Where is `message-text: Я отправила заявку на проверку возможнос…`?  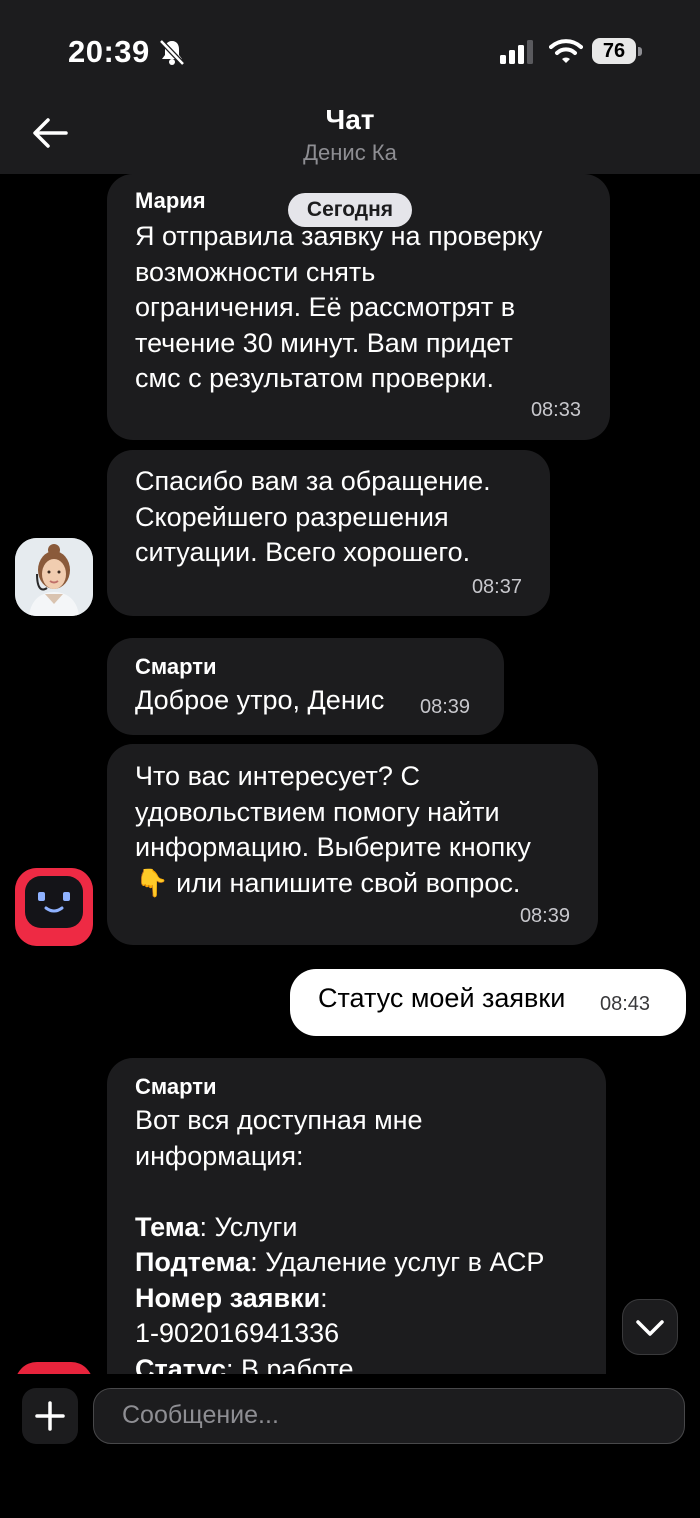 message-text: Я отправила заявку на проверку возможнос… is located at coordinates (365, 308).